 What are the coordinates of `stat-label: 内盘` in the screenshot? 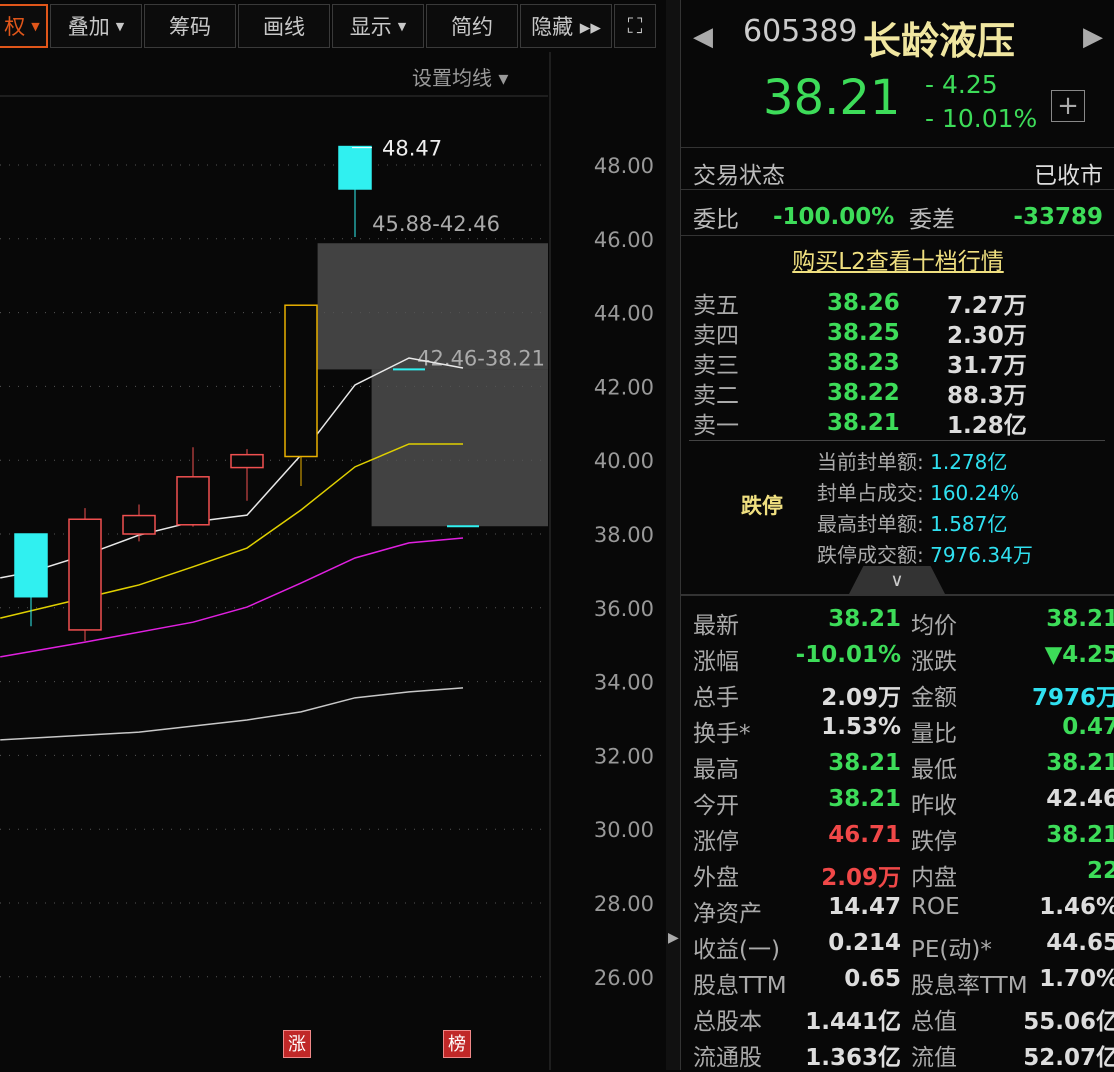 It's located at (934, 878).